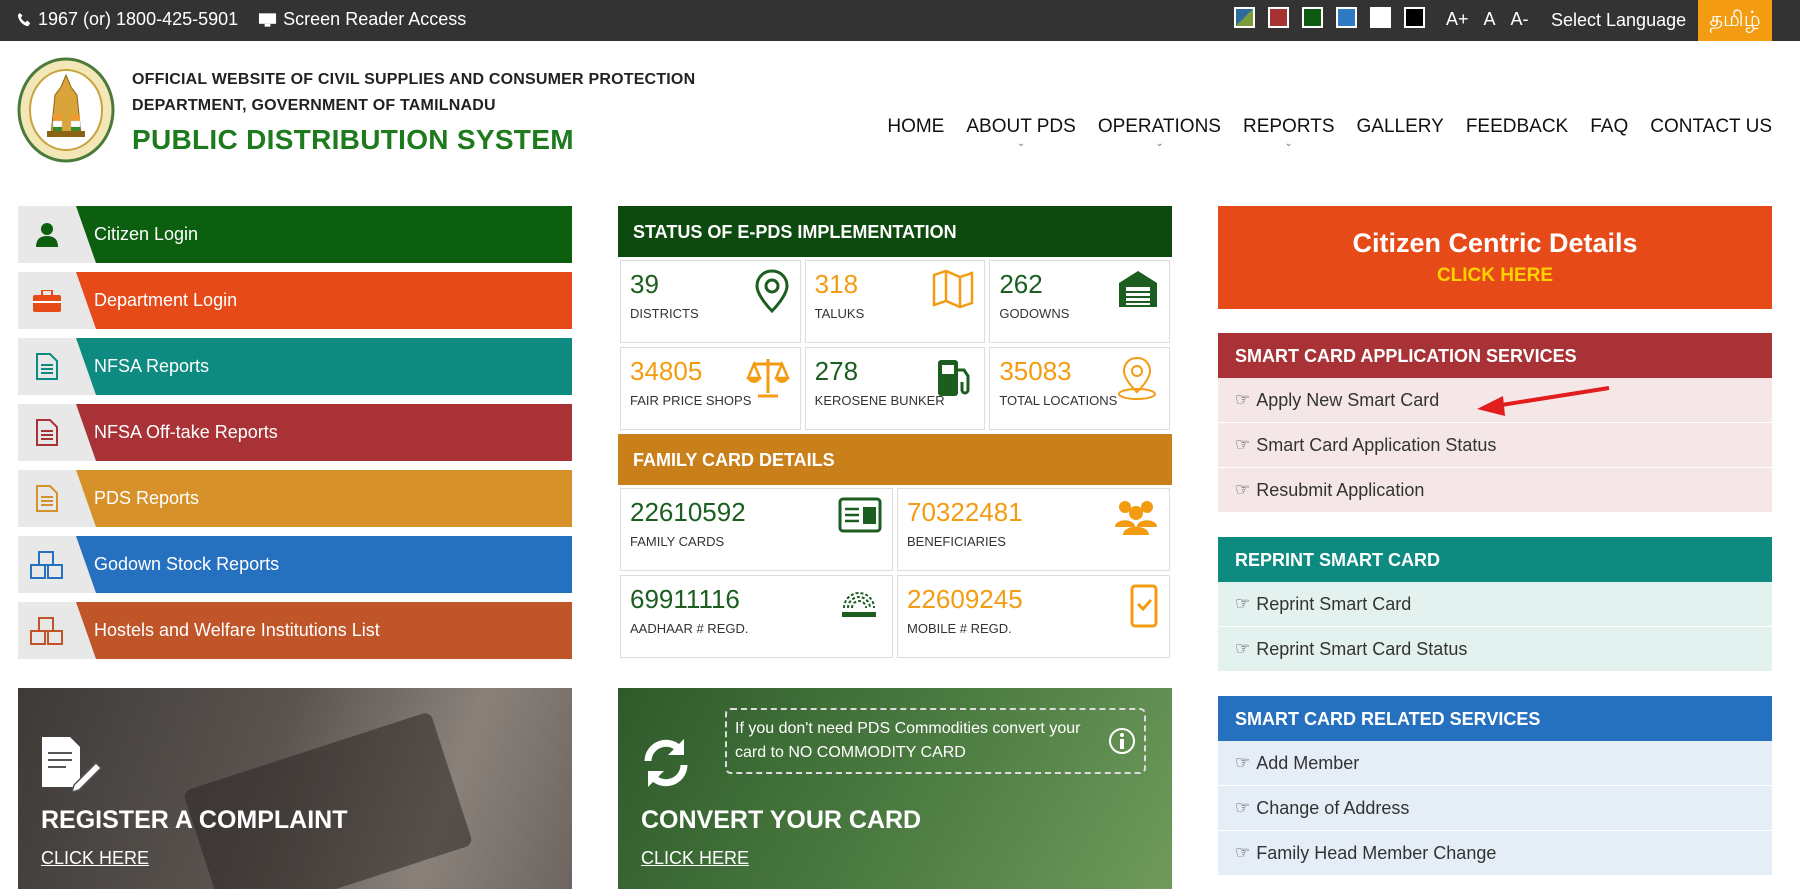 Image resolution: width=1800 pixels, height=889 pixels. I want to click on font-increase-button: A+, so click(1457, 19).